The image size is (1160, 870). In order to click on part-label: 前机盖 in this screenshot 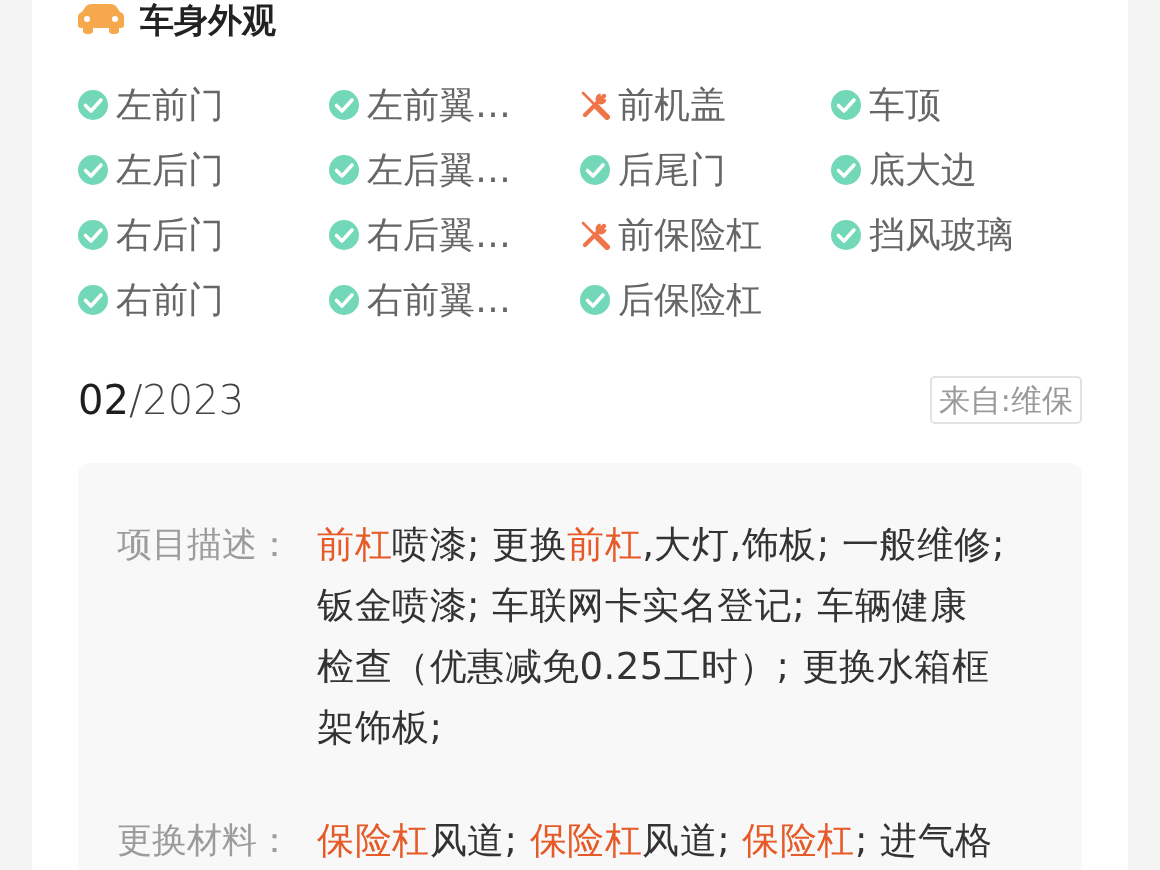, I will do `click(672, 104)`.